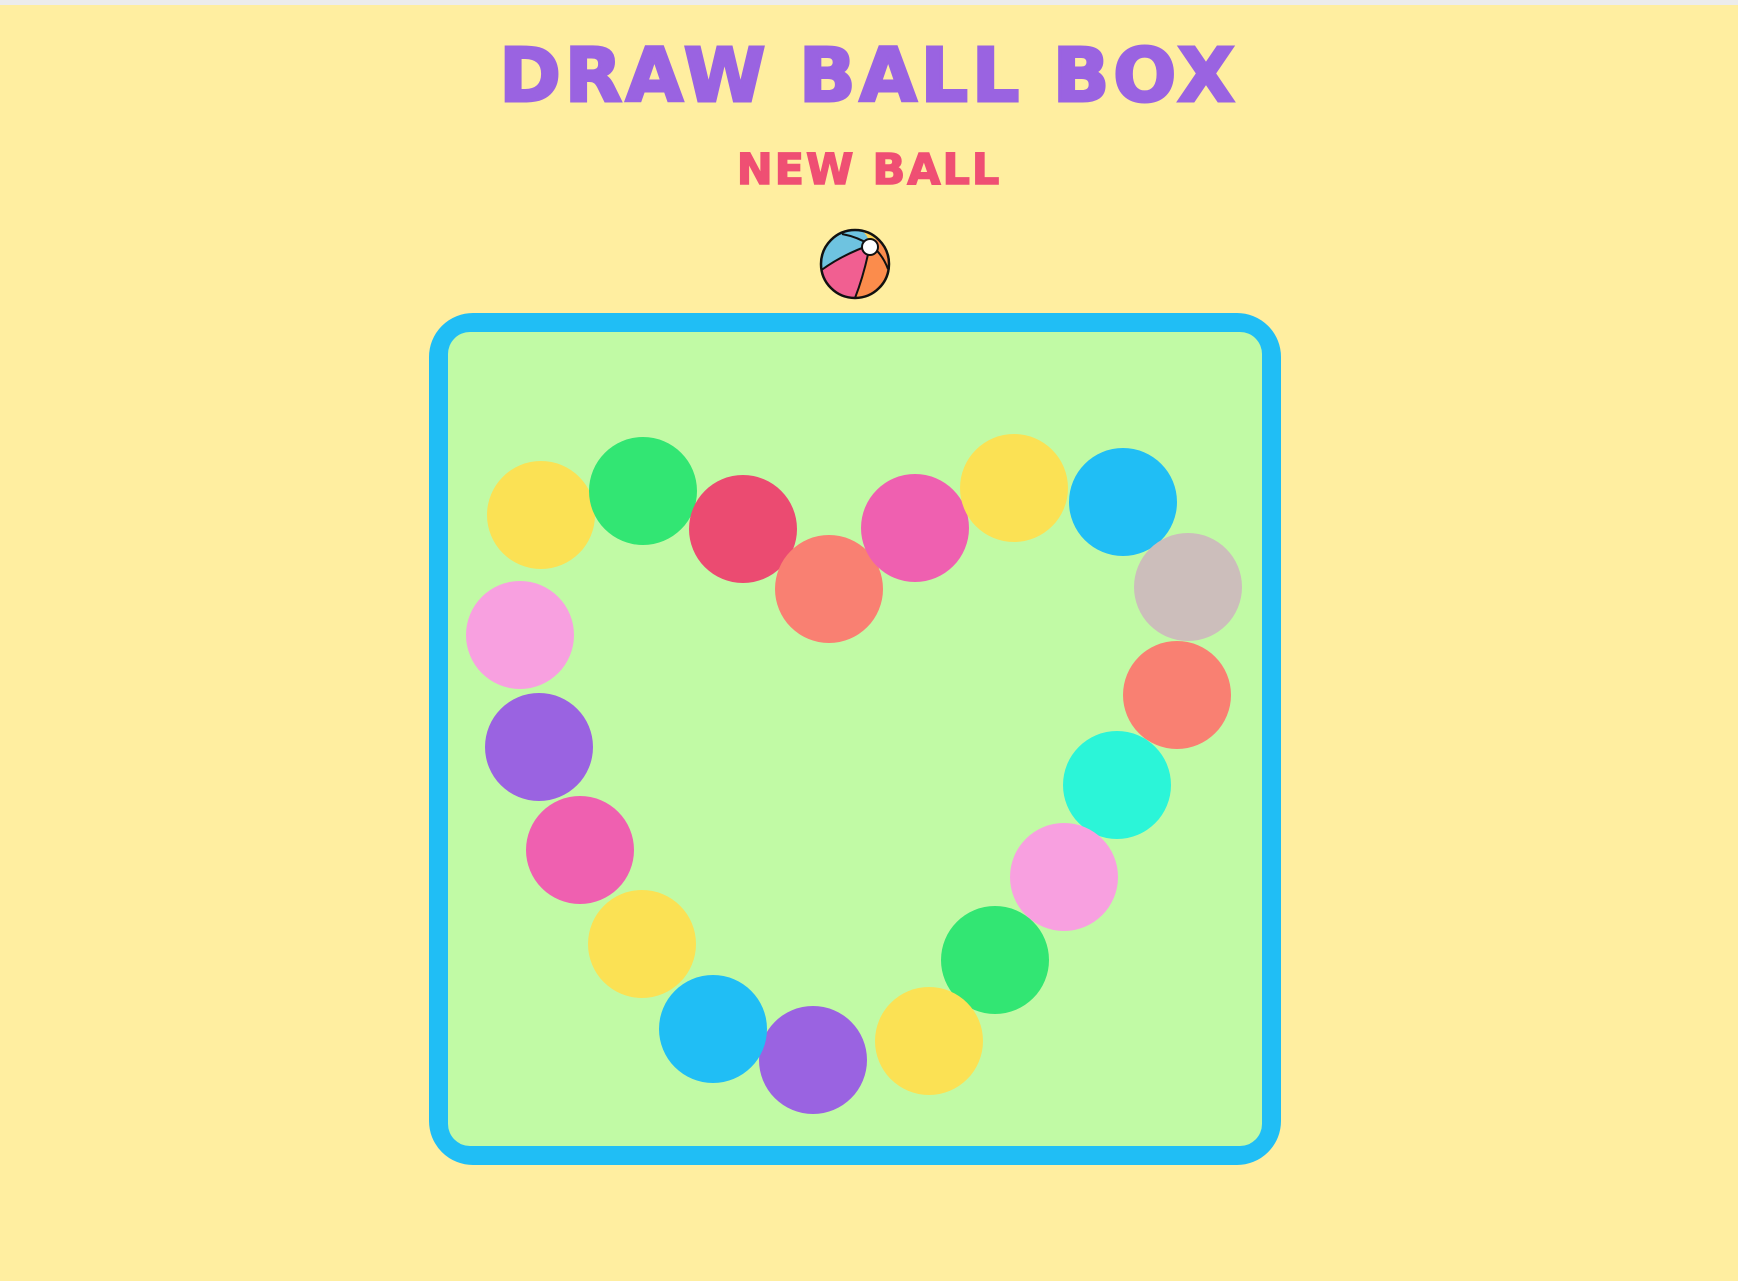 This screenshot has width=1738, height=1281. I want to click on beach-ball-icon, so click(855, 264).